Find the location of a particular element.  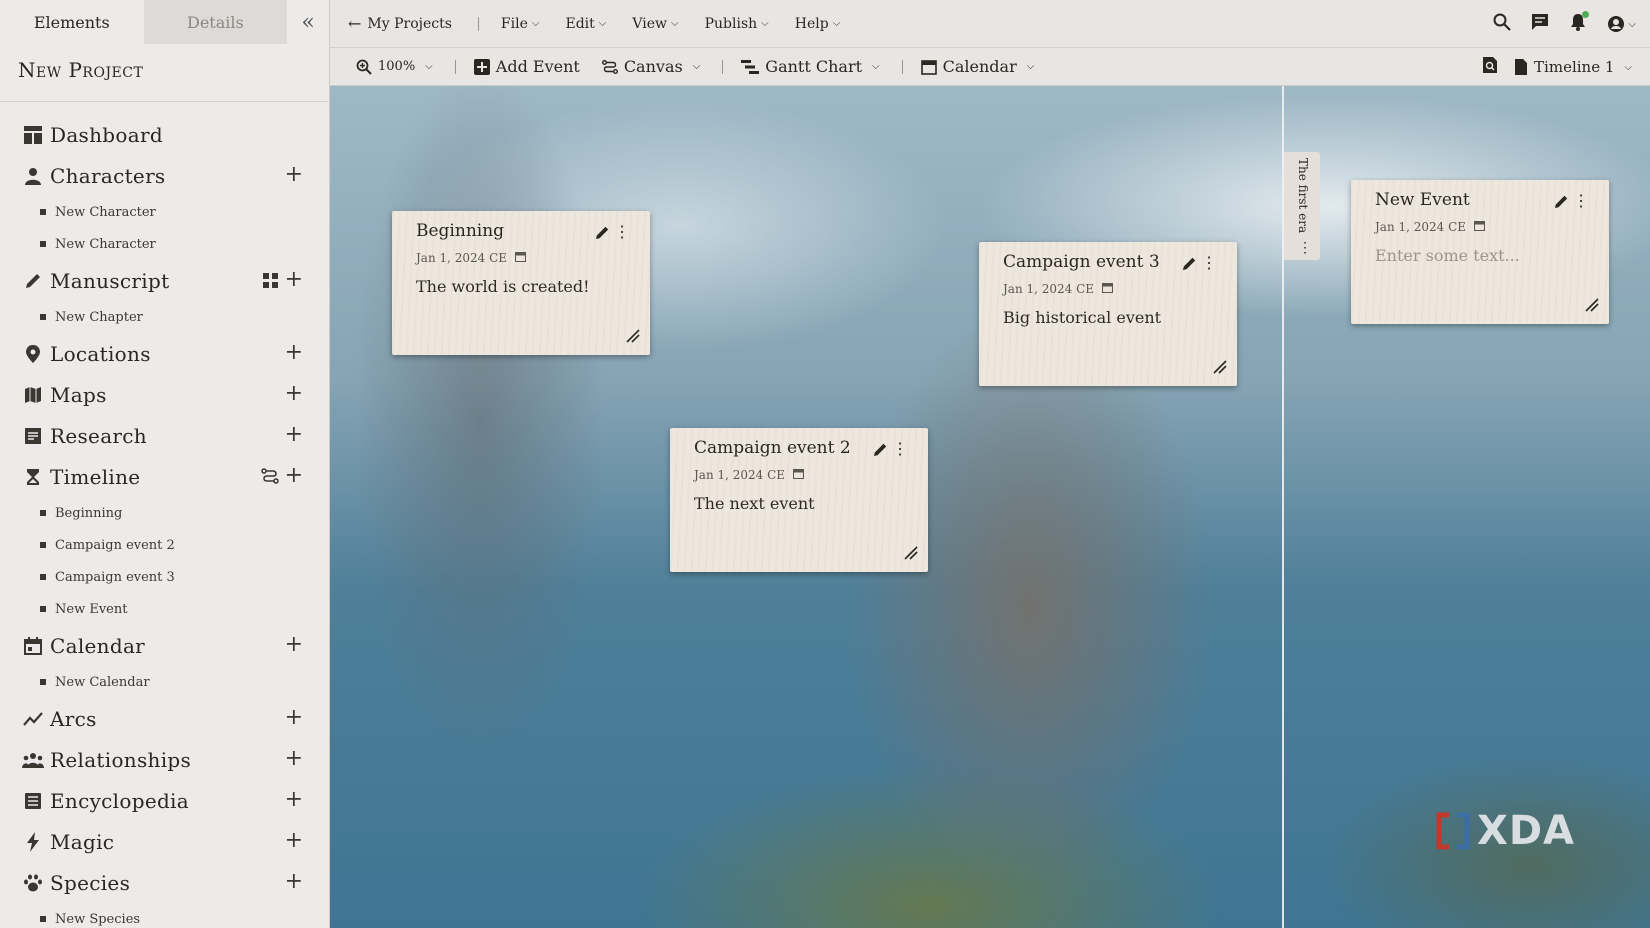

account-icon: ⌵ is located at coordinates (1621, 24).